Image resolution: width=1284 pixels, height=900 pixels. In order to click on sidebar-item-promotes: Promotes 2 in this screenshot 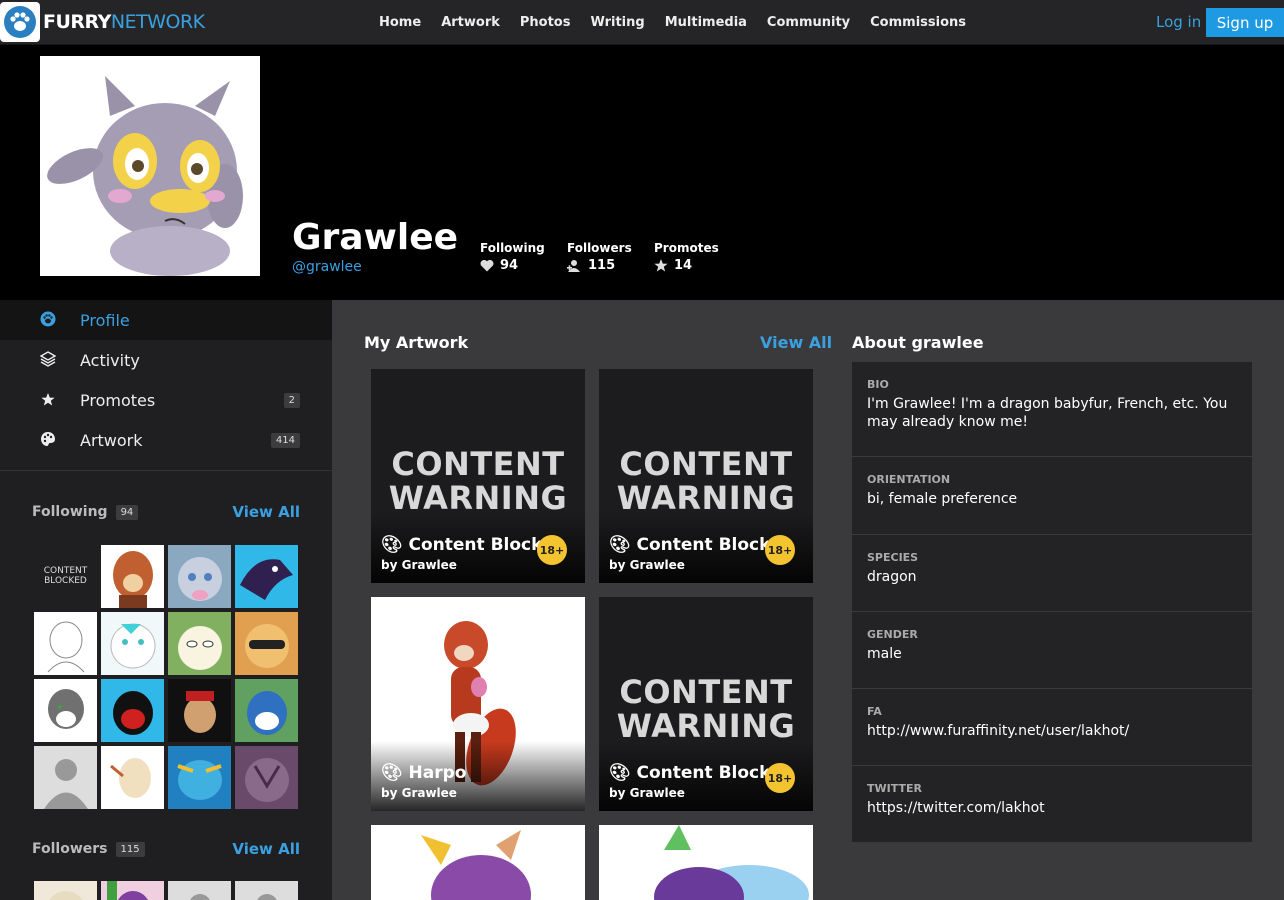, I will do `click(166, 400)`.